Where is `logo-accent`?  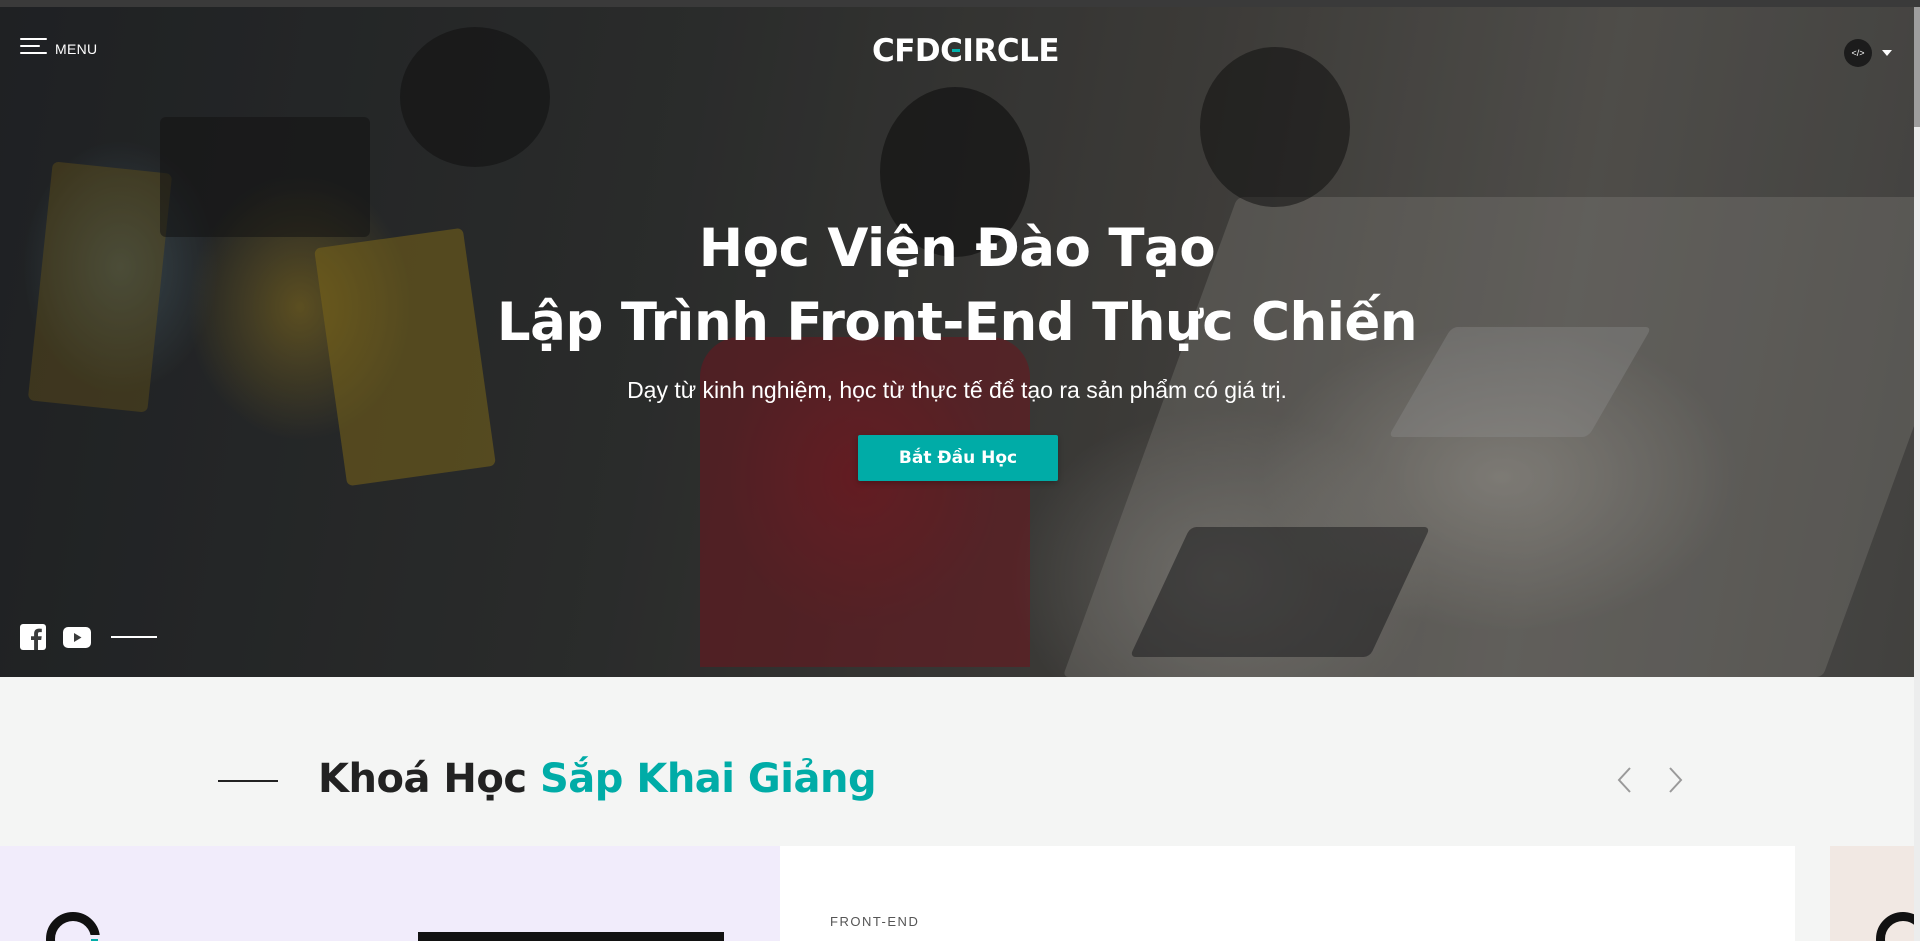
logo-accent is located at coordinates (956, 50).